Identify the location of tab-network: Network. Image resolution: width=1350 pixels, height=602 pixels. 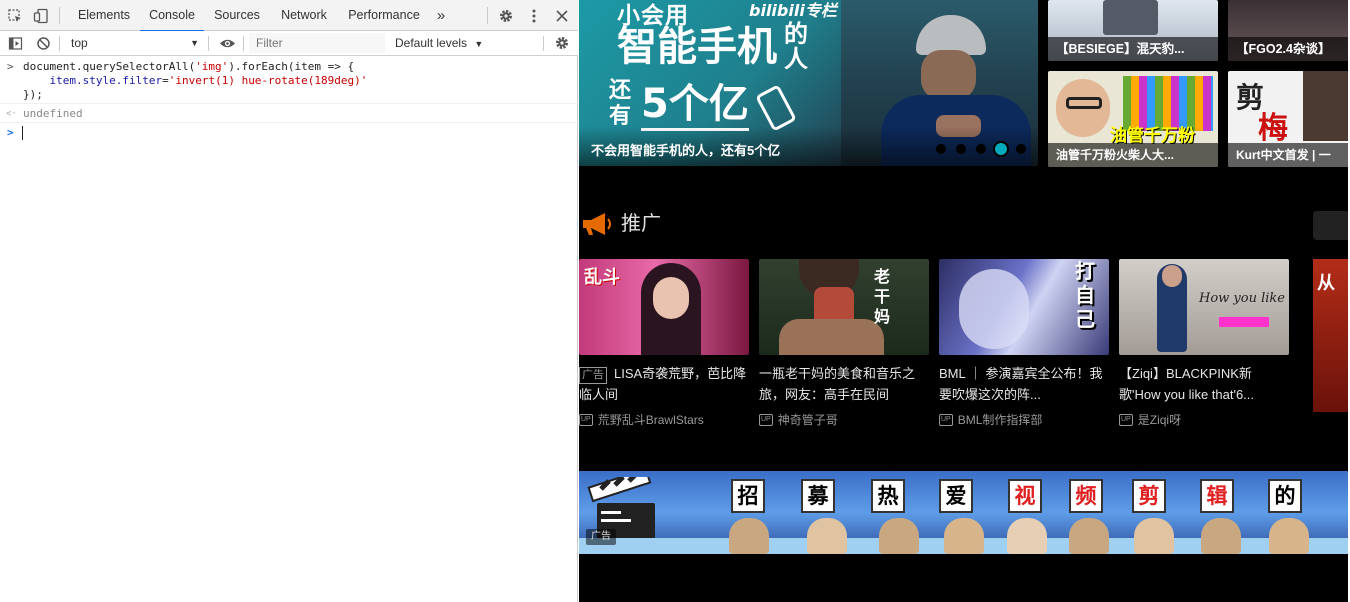
(304, 15).